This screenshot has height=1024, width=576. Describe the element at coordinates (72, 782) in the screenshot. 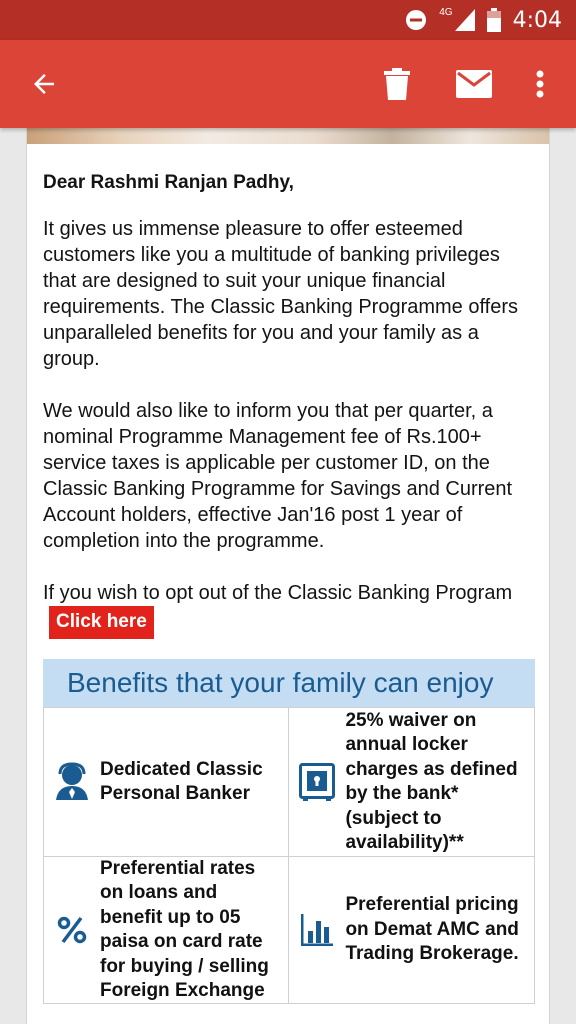

I see `banker-person-icon` at that location.